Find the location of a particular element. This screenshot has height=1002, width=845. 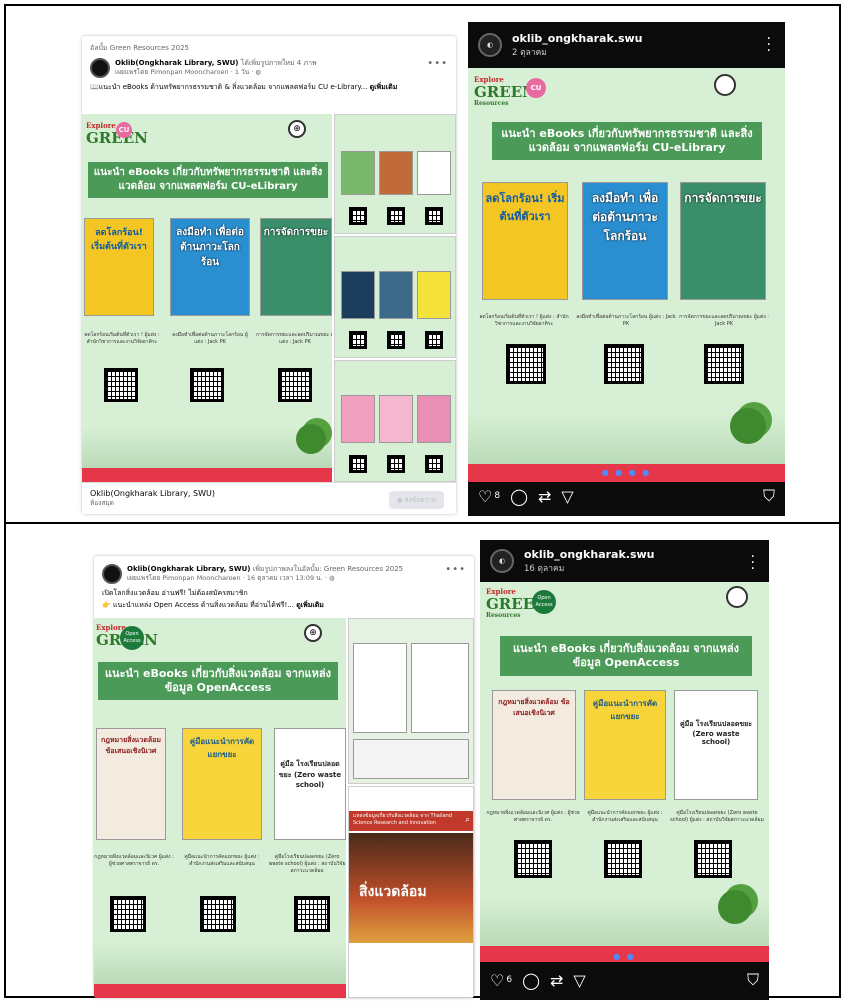

ig-header: ◐ oklib_ongkharak.swu 16 ตุลาคม · · · is located at coordinates (624, 561).